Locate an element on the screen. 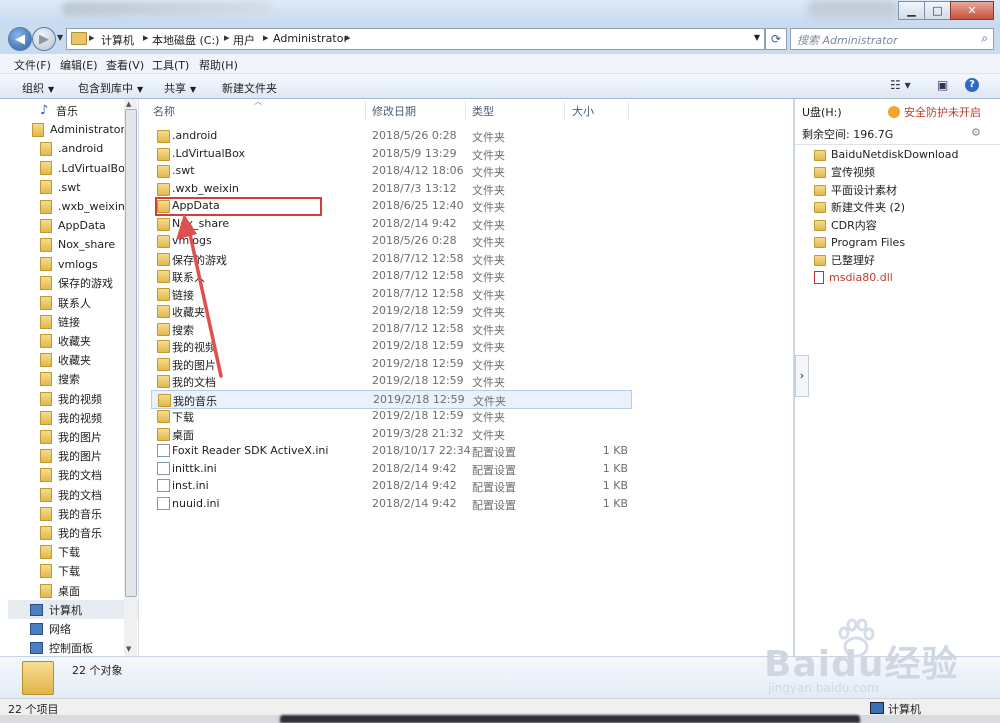 This screenshot has width=1000, height=723. preview-toggle-button: › is located at coordinates (802, 376).